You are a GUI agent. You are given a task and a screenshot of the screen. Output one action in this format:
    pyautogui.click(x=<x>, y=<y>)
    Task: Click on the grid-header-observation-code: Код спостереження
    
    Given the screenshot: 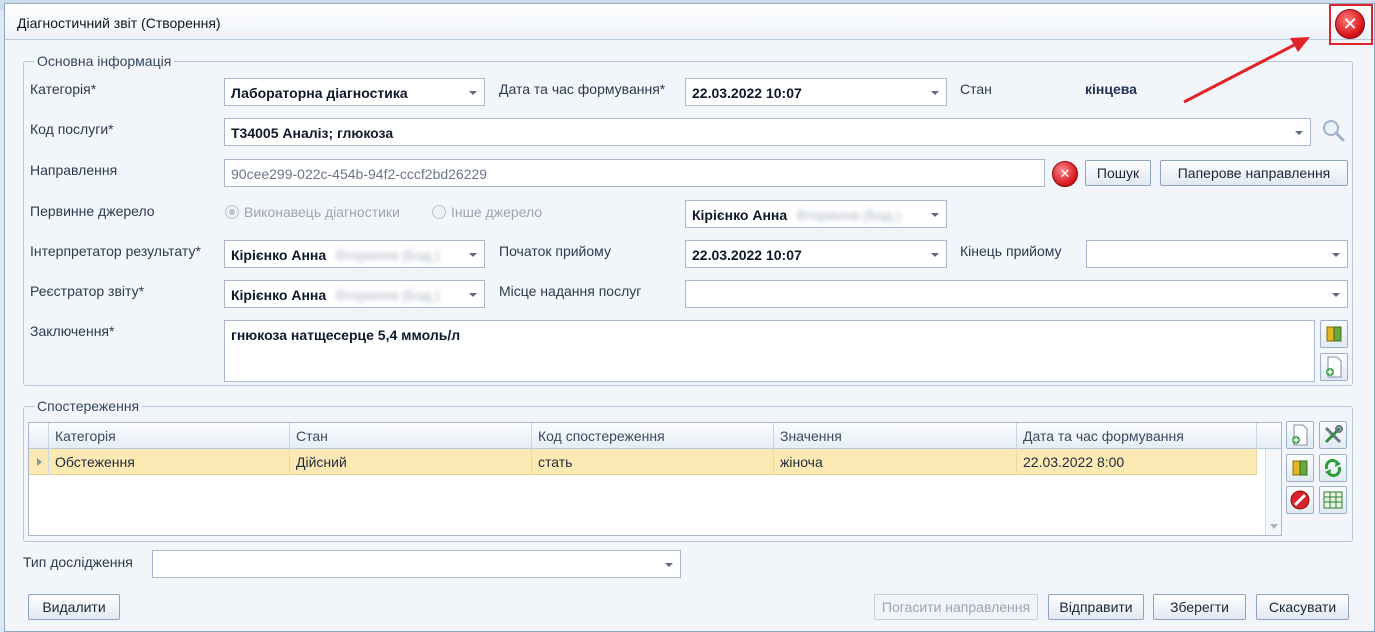 What is the action you would take?
    pyautogui.click(x=653, y=436)
    